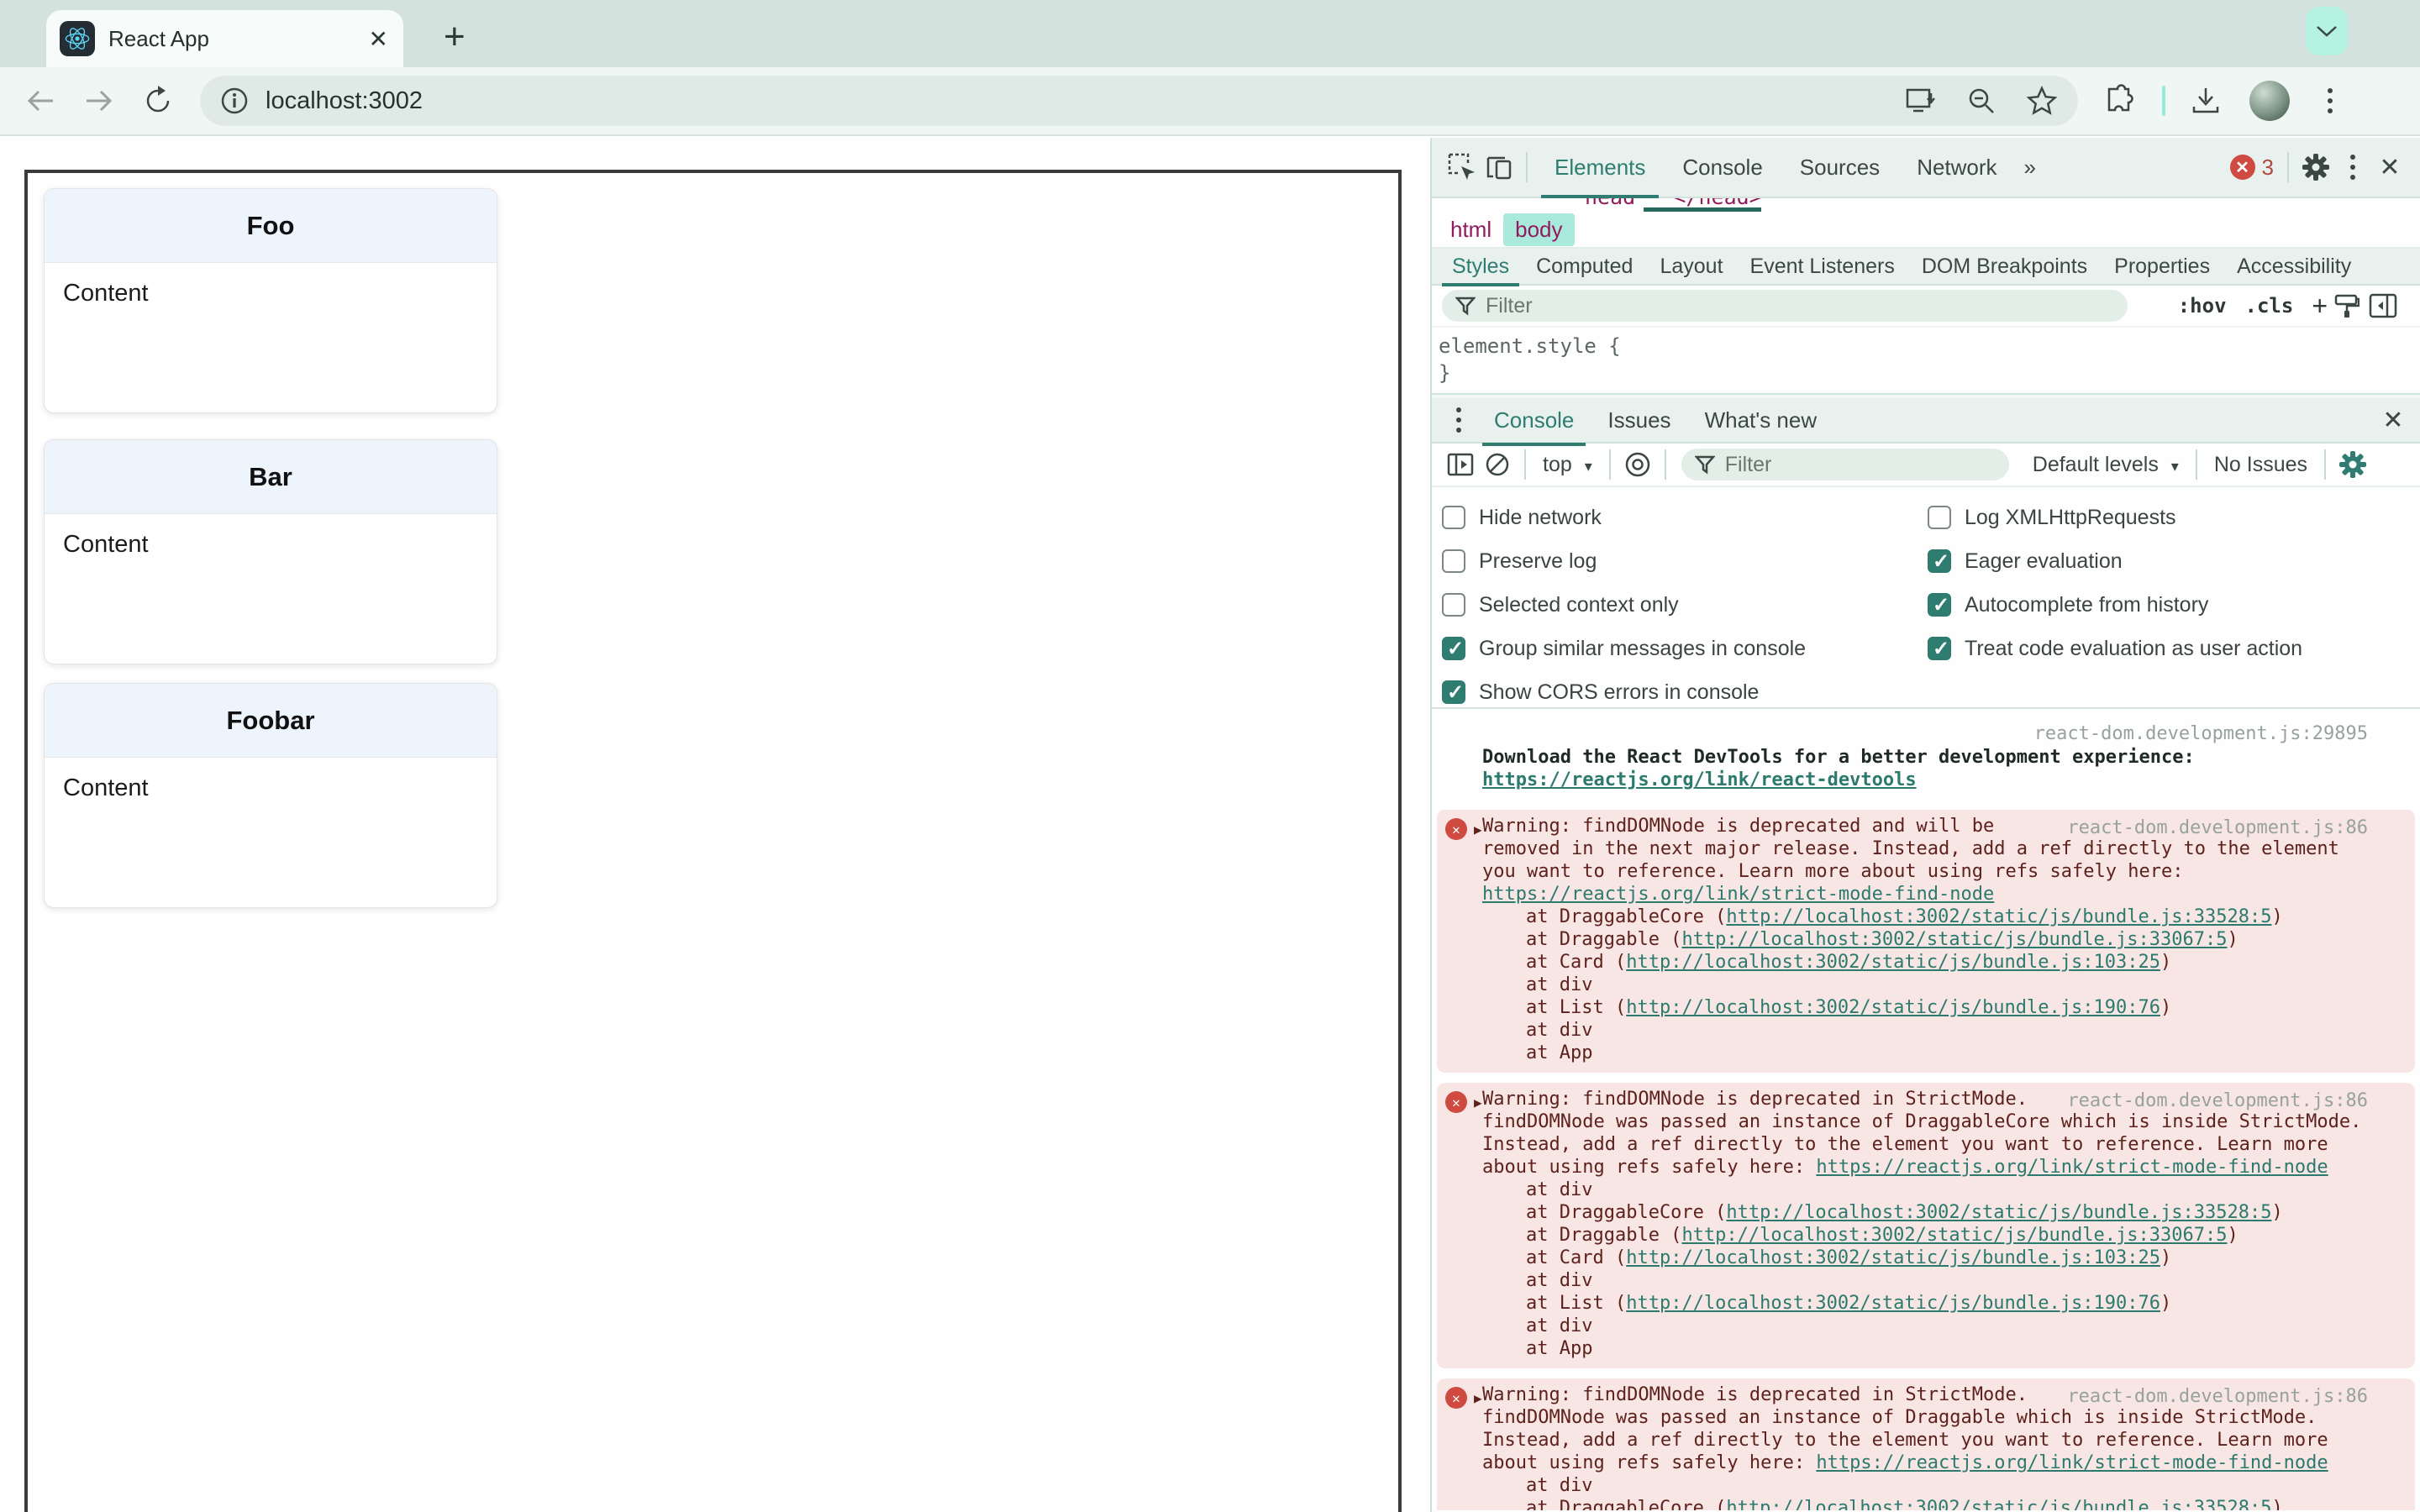  I want to click on forward-icon, so click(99, 100).